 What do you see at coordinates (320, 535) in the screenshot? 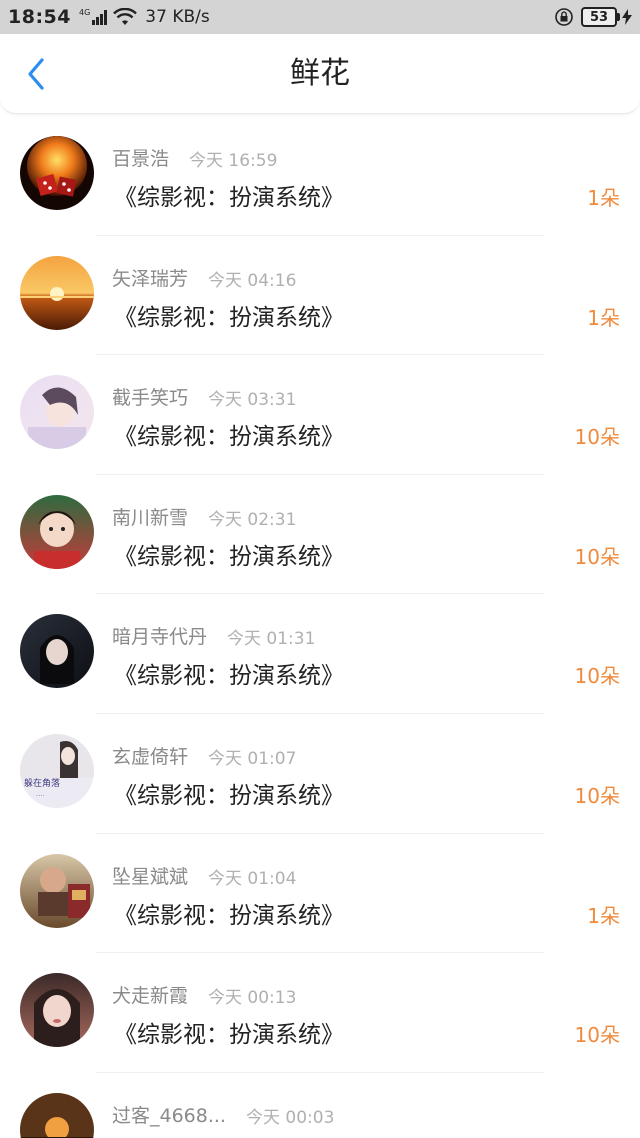
I see `list-item: 南川新雪 今天 02:31 《综影视：扮演系统》 10朵` at bounding box center [320, 535].